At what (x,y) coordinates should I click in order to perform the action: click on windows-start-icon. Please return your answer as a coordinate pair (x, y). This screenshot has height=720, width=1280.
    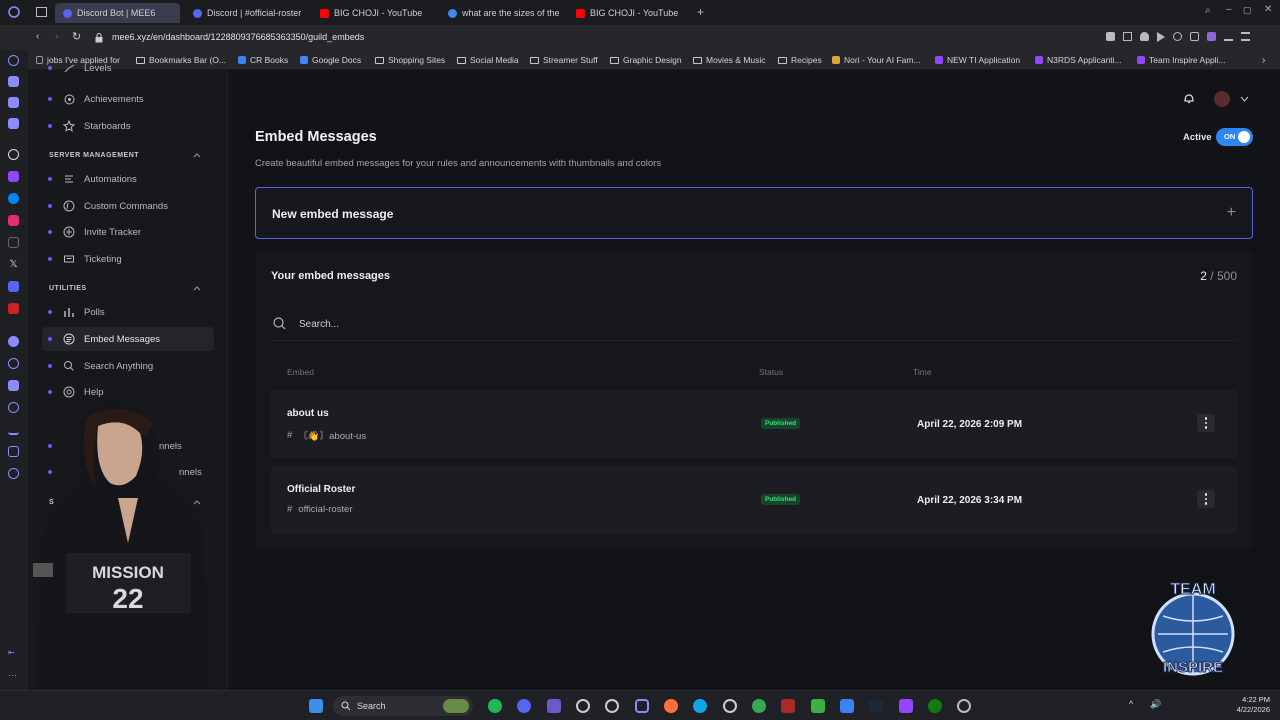
    Looking at the image, I should click on (316, 706).